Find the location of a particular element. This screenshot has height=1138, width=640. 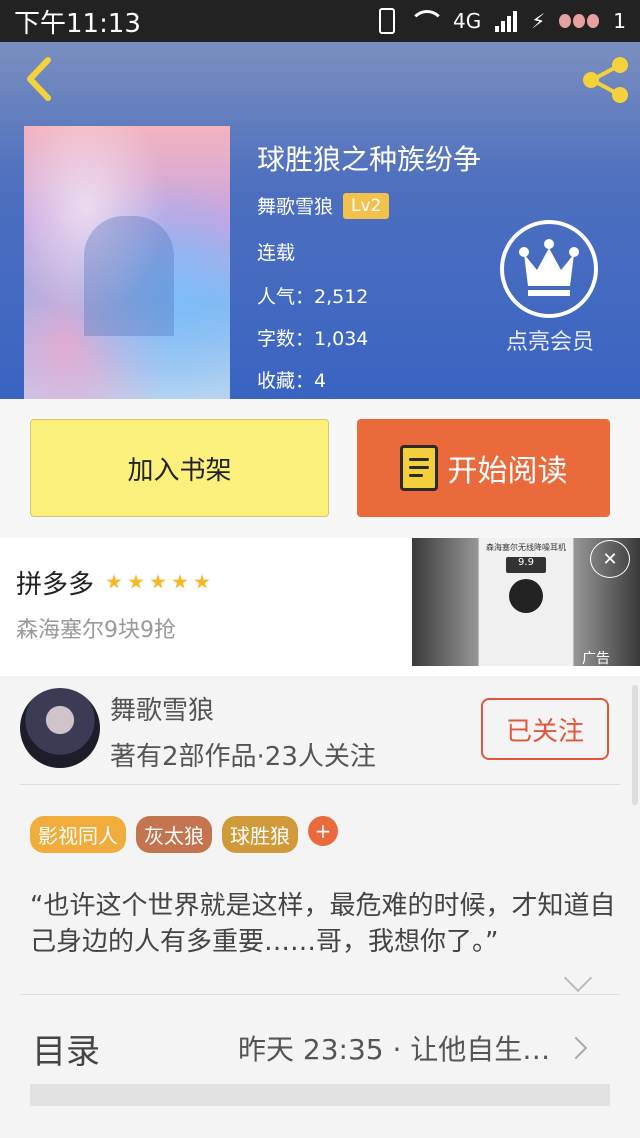

scrollbar is located at coordinates (635, 745).